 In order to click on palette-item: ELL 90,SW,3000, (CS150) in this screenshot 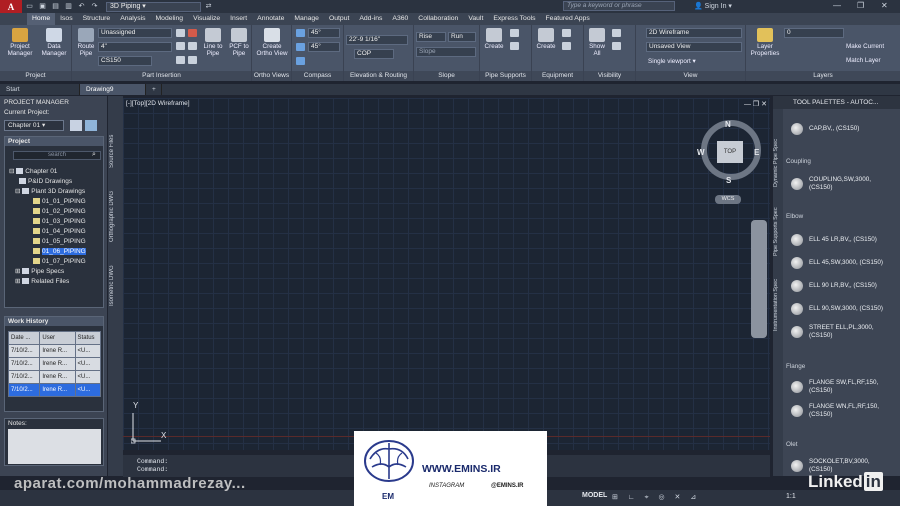, I will do `click(837, 309)`.